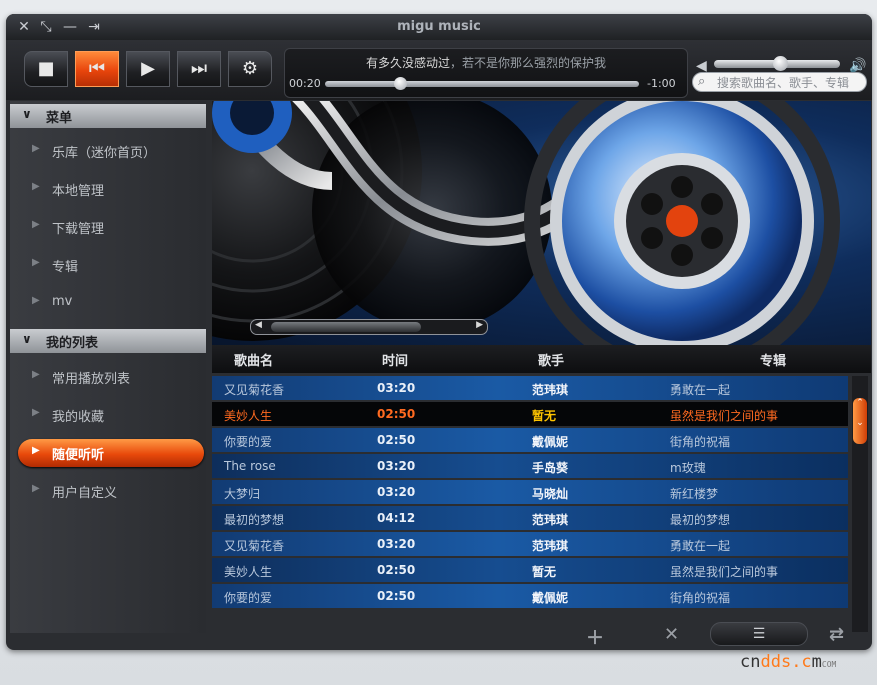 The width and height of the screenshot is (877, 685). What do you see at coordinates (258, 325) in the screenshot?
I see `scroll-left-icon: ◀` at bounding box center [258, 325].